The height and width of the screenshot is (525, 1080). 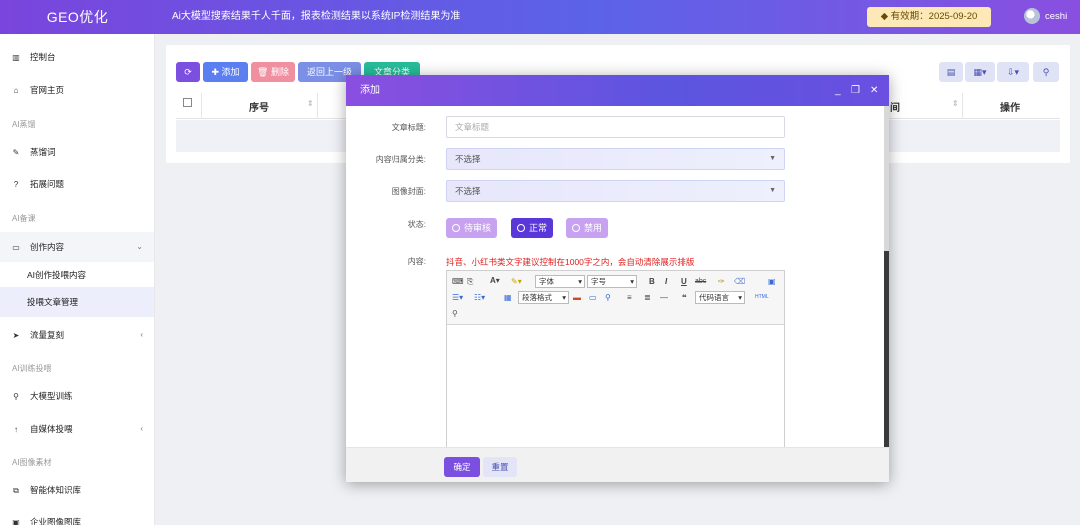 What do you see at coordinates (564, 297) in the screenshot?
I see `caret-down-icon: ▾` at bounding box center [564, 297].